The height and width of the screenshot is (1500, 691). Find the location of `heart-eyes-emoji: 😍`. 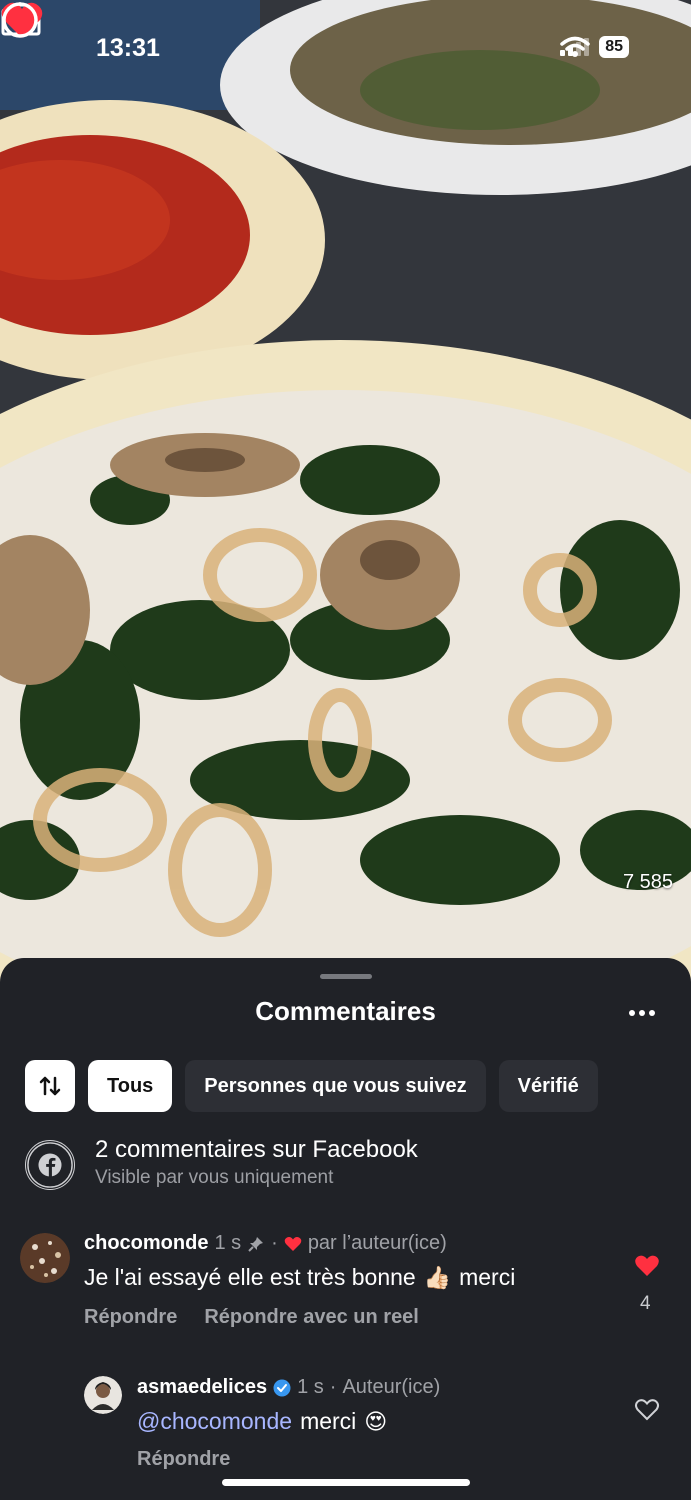

heart-eyes-emoji: 😍 is located at coordinates (376, 1421).